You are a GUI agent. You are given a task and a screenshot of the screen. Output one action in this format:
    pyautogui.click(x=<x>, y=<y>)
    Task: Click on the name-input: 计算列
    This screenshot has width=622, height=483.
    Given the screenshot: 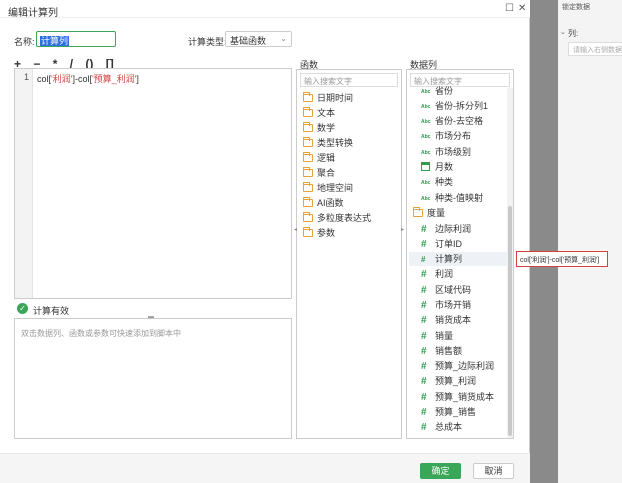 What is the action you would take?
    pyautogui.click(x=76, y=39)
    